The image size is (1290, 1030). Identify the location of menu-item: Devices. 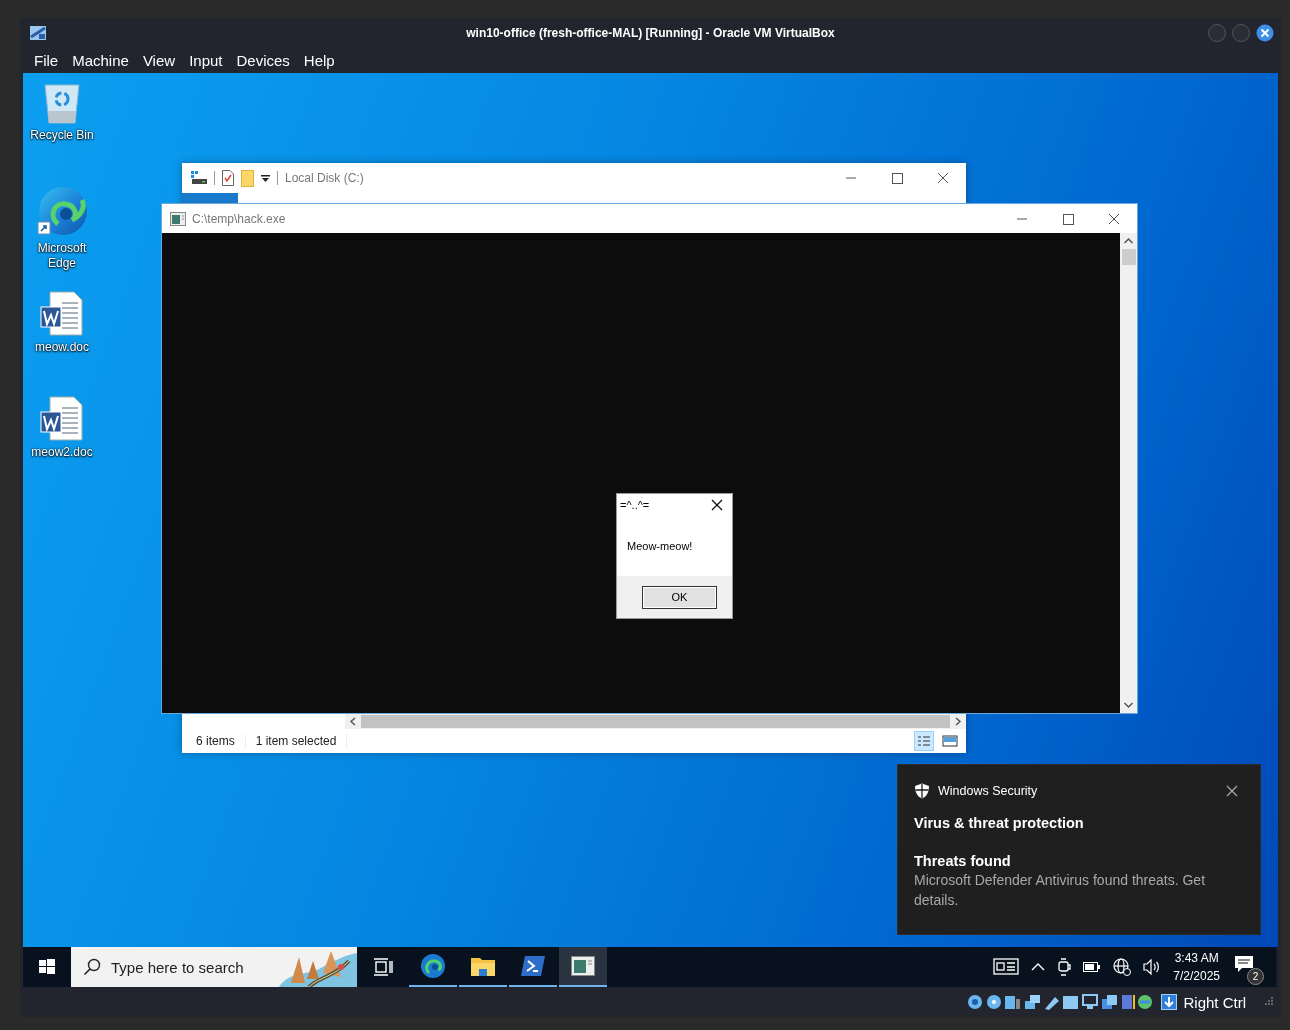
(263, 60).